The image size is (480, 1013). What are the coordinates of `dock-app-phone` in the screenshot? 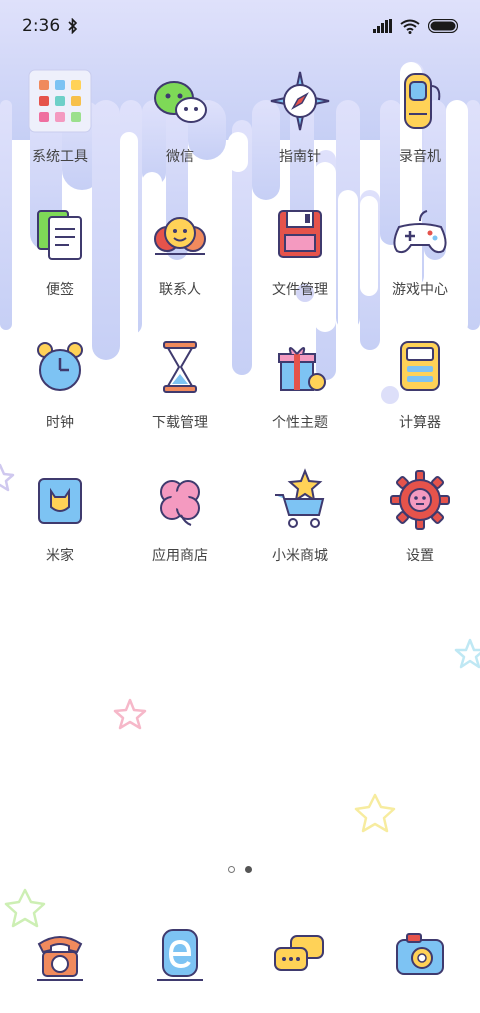 It's located at (60, 954).